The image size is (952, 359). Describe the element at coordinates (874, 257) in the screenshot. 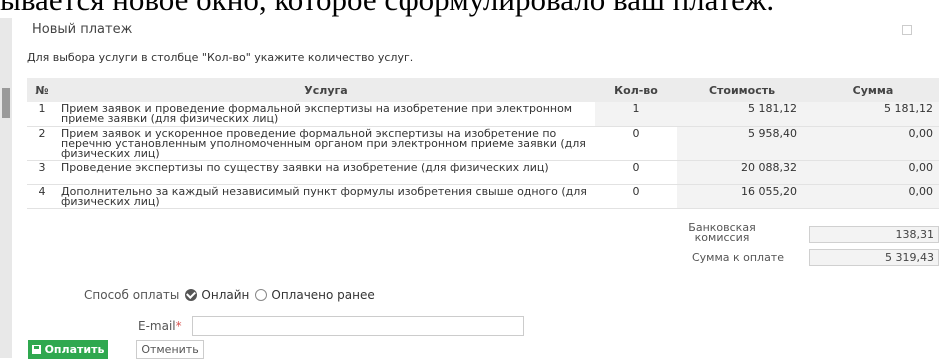

I see `total-value: 5 319,43` at that location.